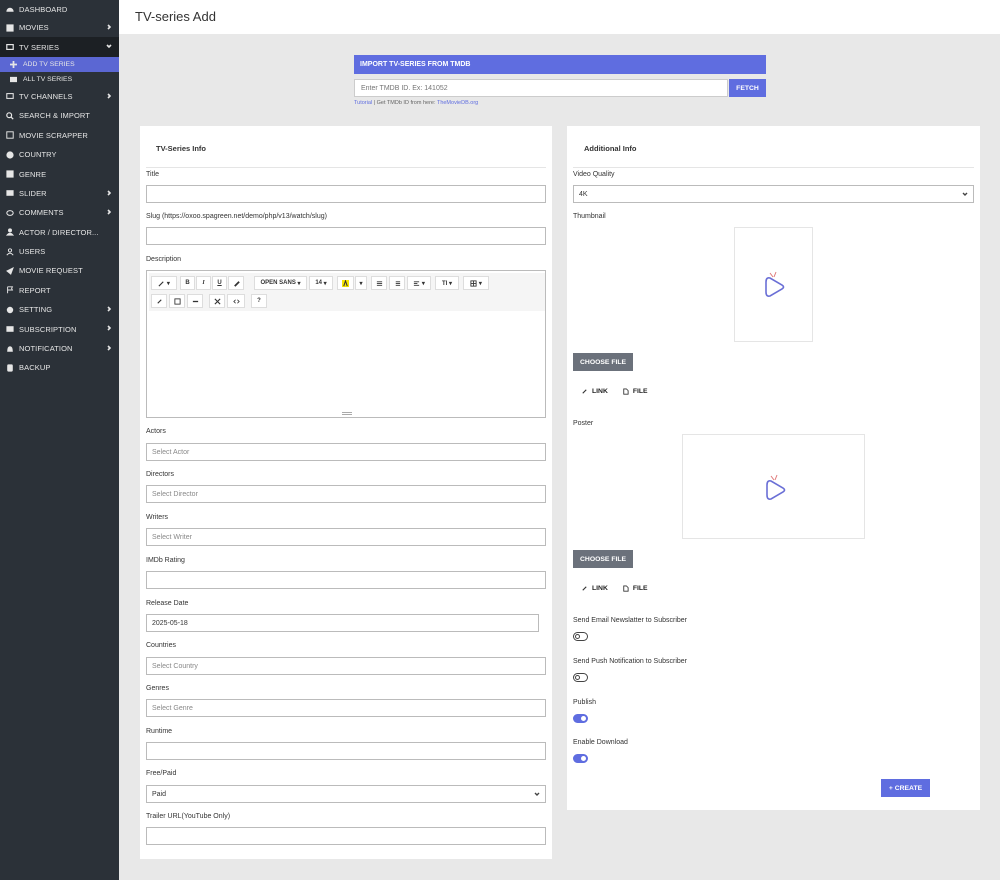 This screenshot has height=880, width=1000. I want to click on font-size-select: 14 ▾, so click(321, 283).